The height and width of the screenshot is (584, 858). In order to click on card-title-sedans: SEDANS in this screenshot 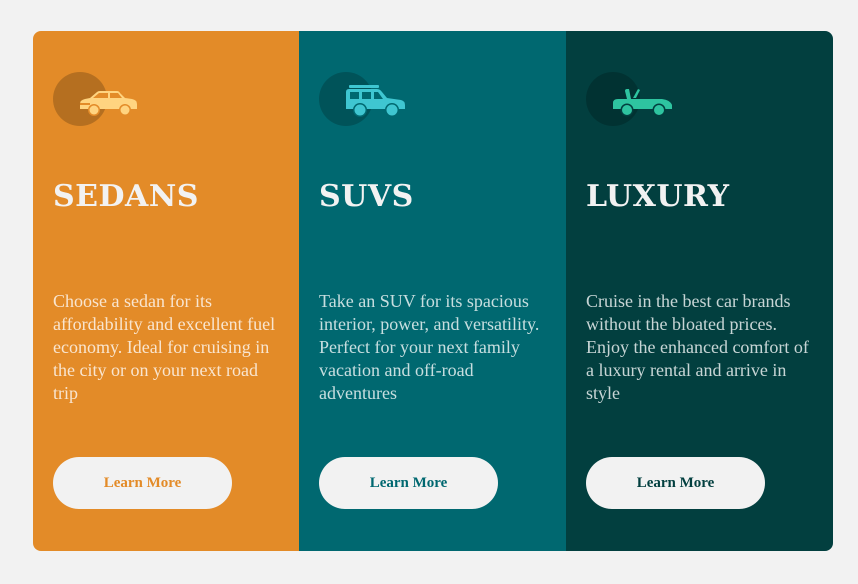, I will do `click(126, 196)`.